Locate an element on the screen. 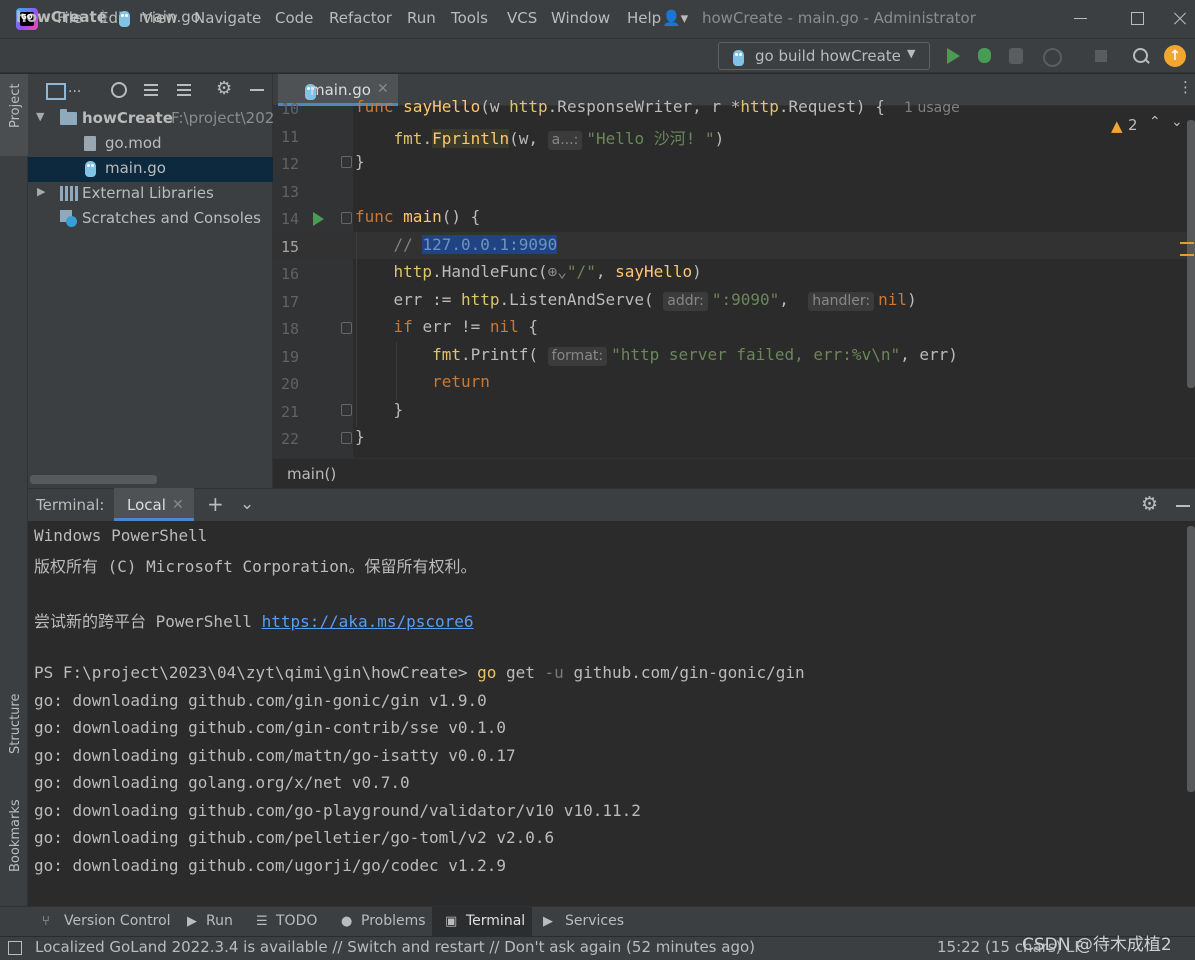  expand-all-icon is located at coordinates (151, 90).